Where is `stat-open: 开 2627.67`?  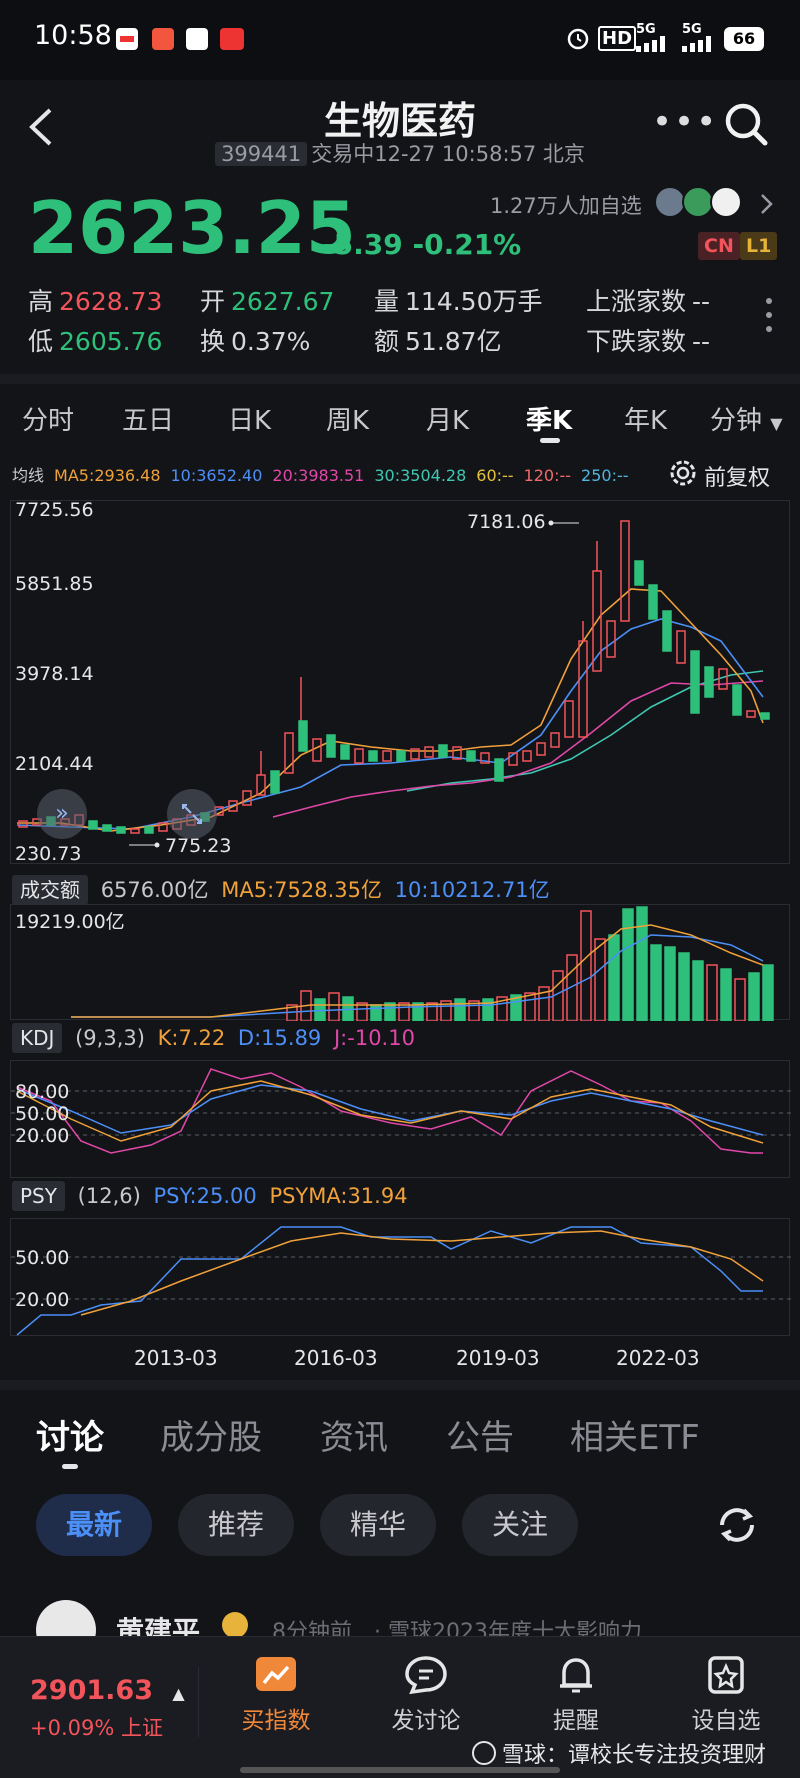
stat-open: 开 2627.67 is located at coordinates (267, 301).